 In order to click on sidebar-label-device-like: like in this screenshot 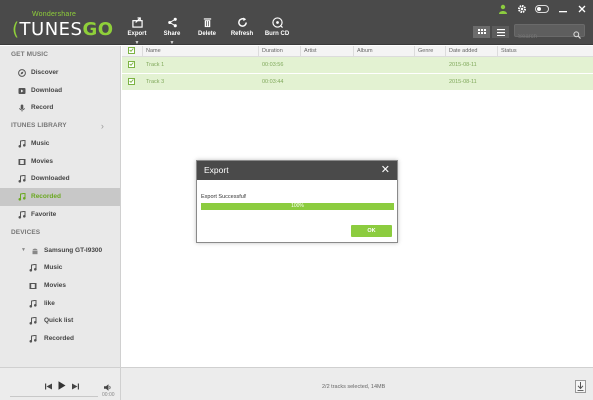, I will do `click(49, 303)`.